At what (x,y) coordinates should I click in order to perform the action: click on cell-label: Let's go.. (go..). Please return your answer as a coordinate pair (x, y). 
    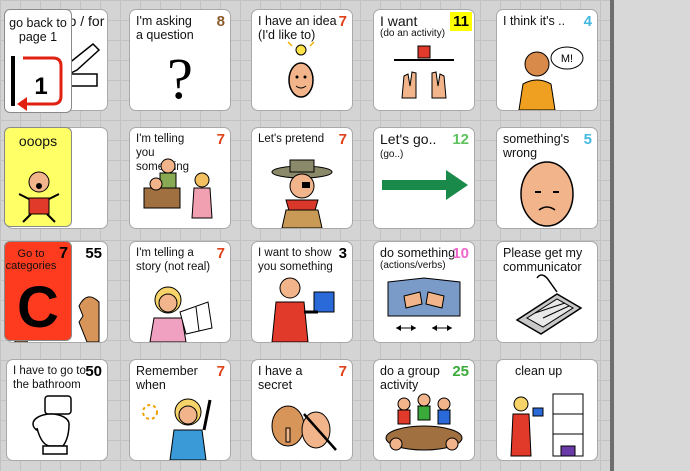
    Looking at the image, I should click on (417, 146).